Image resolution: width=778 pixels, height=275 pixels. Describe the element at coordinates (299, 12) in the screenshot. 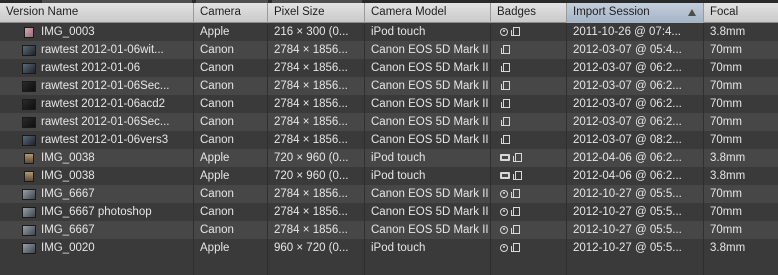

I see `column-header-label: Pixel Size` at that location.